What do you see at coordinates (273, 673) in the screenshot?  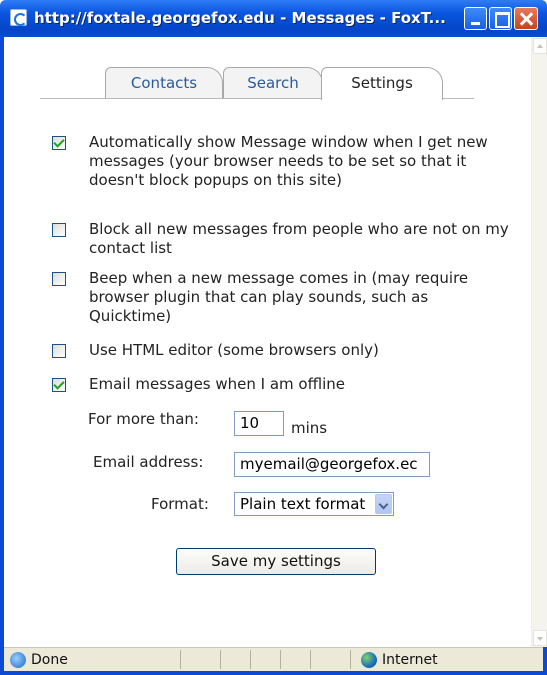 I see `window-bottom-border` at bounding box center [273, 673].